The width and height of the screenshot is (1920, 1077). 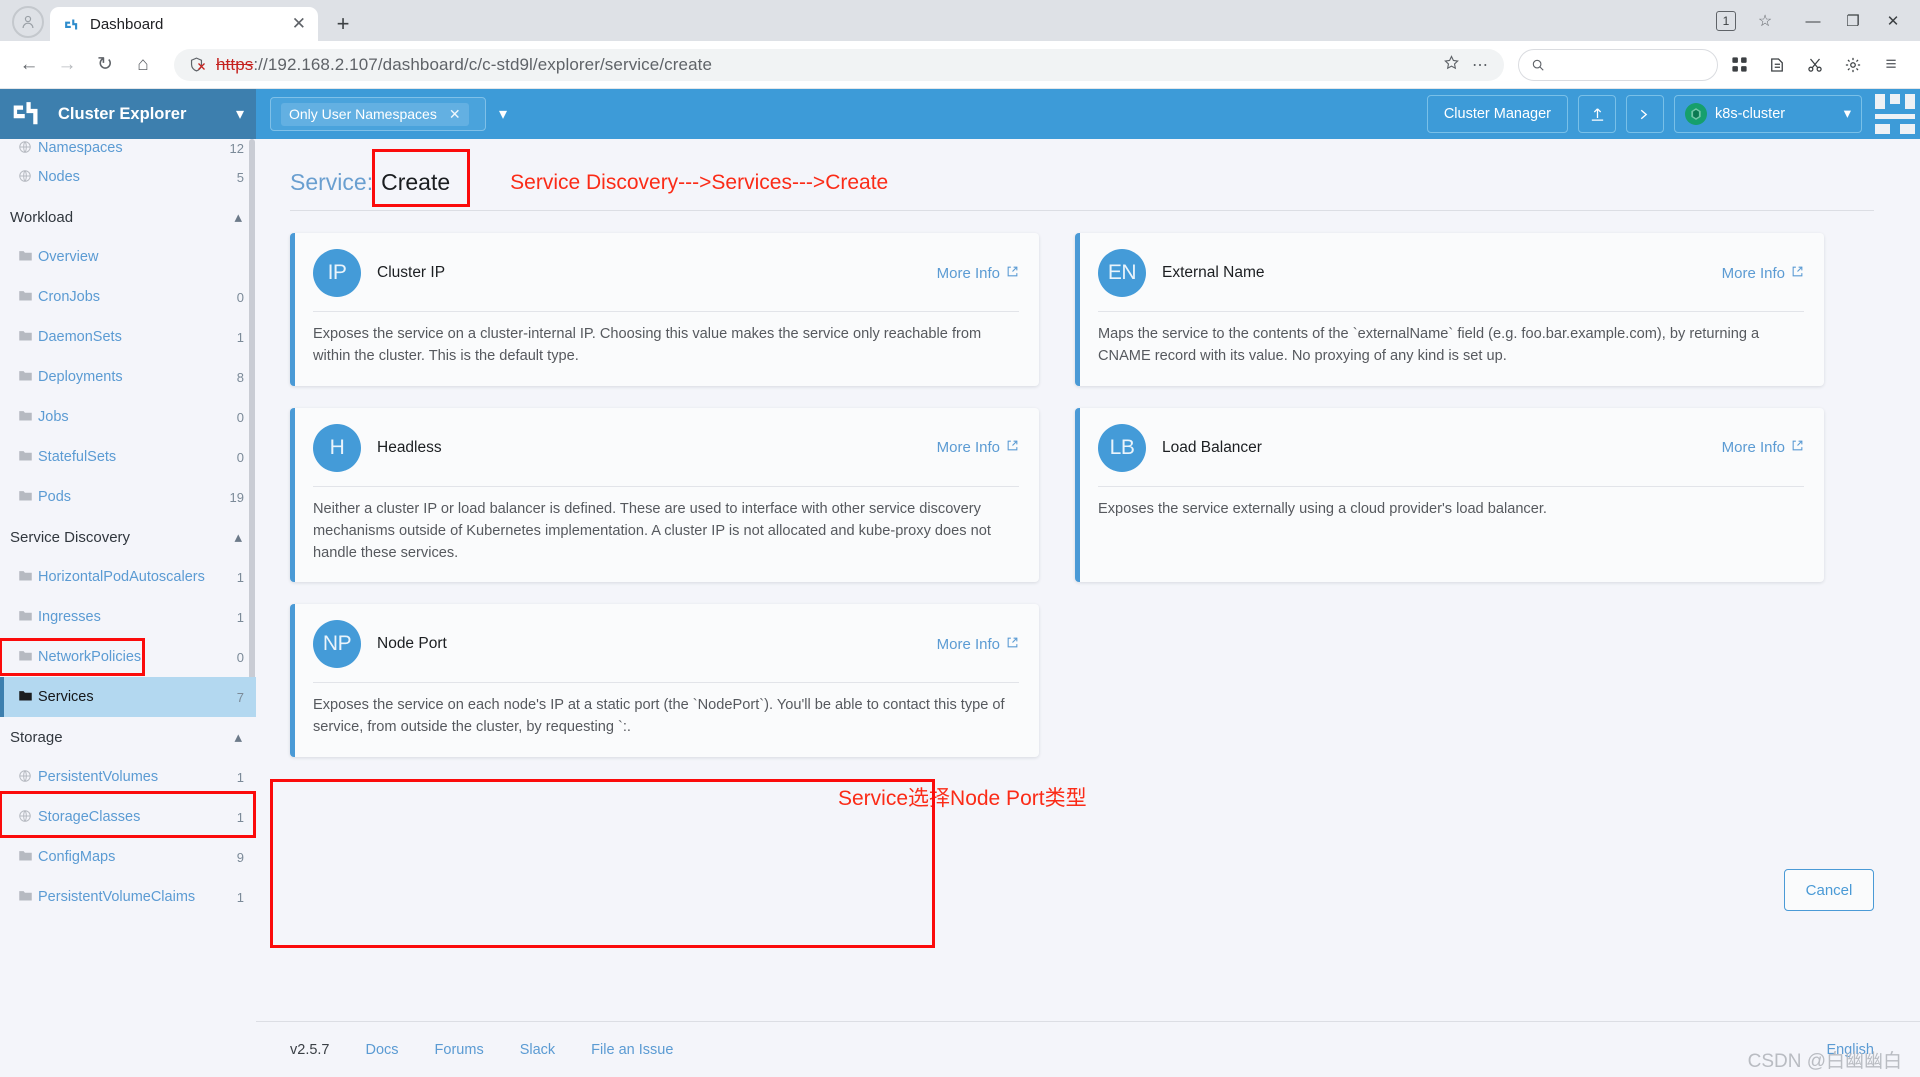 I want to click on terminal-icon, so click(x=1645, y=114).